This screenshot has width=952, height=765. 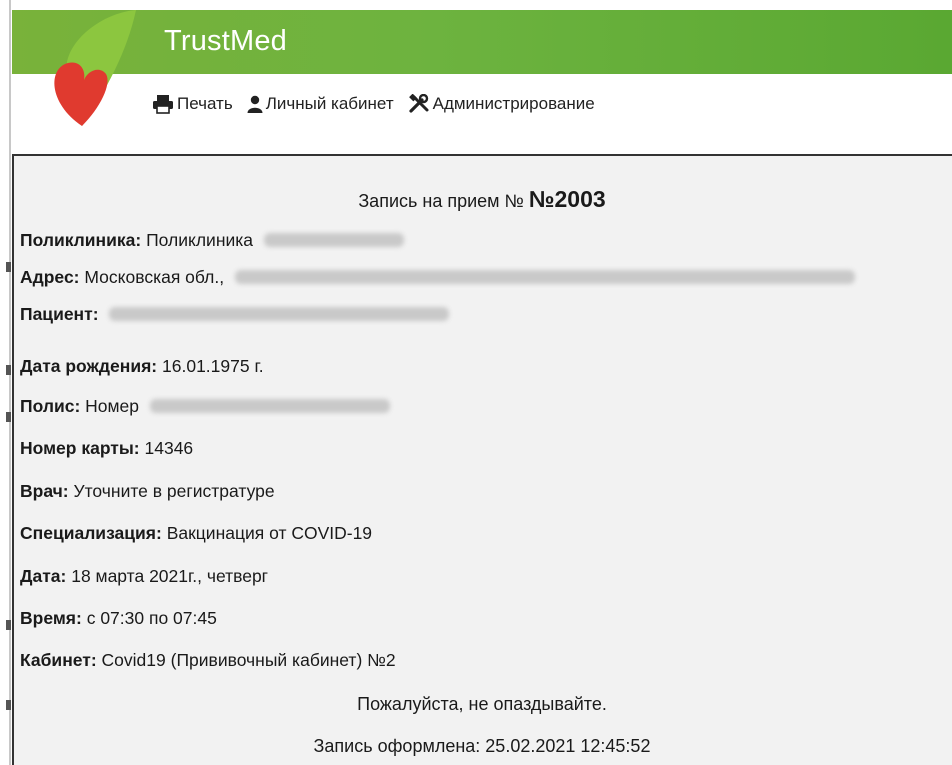 I want to click on doctor-row: Врач: Уточните в регистратуре, so click(x=147, y=491).